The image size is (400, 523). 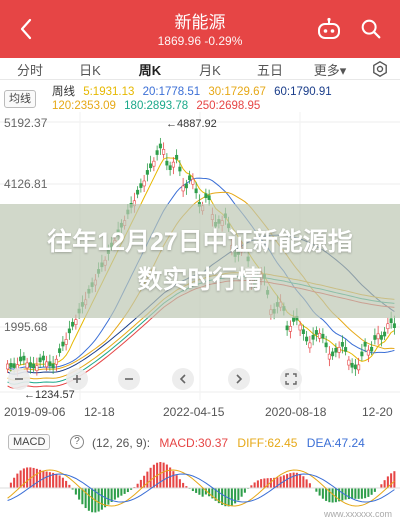 I want to click on fullscreen-icon, so click(x=291, y=379).